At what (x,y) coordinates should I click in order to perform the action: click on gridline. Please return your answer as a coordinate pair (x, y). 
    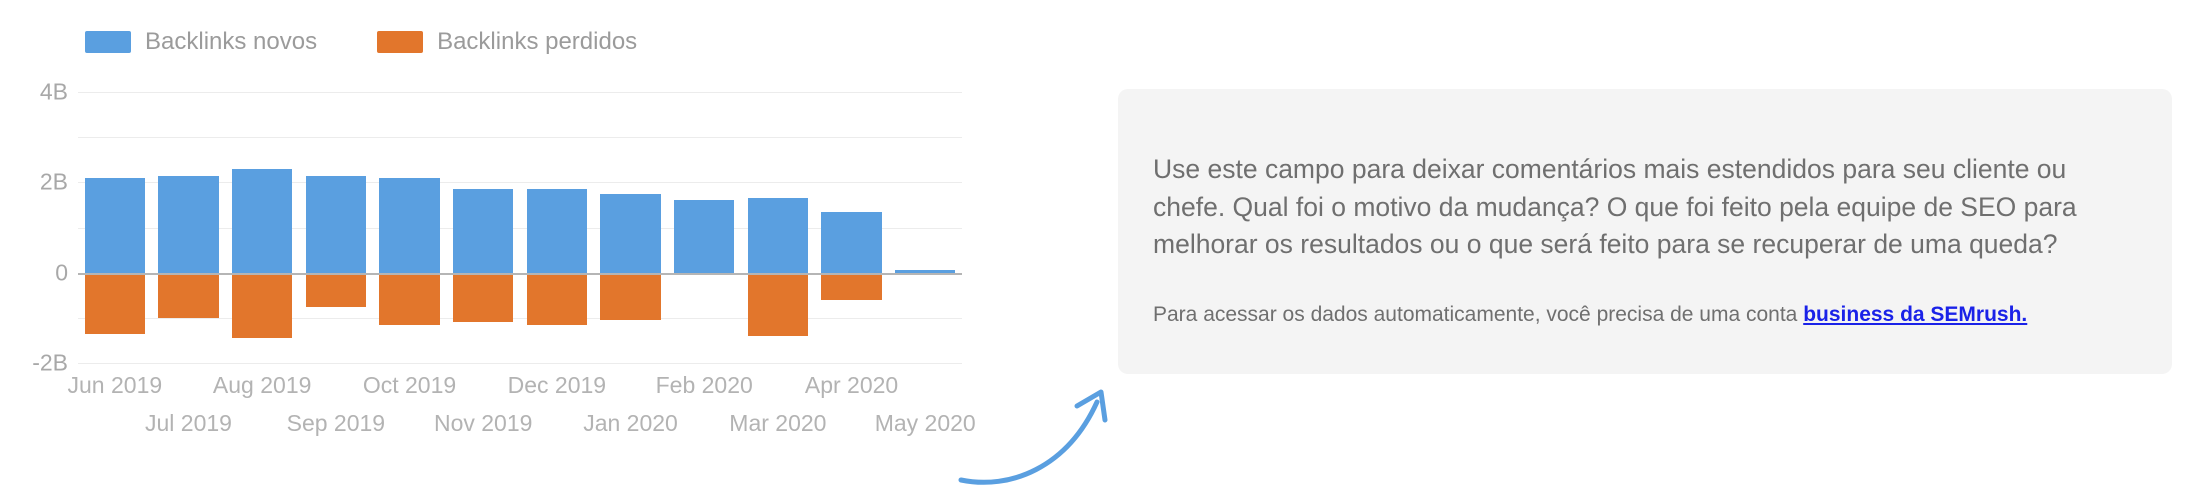
    Looking at the image, I should click on (520, 363).